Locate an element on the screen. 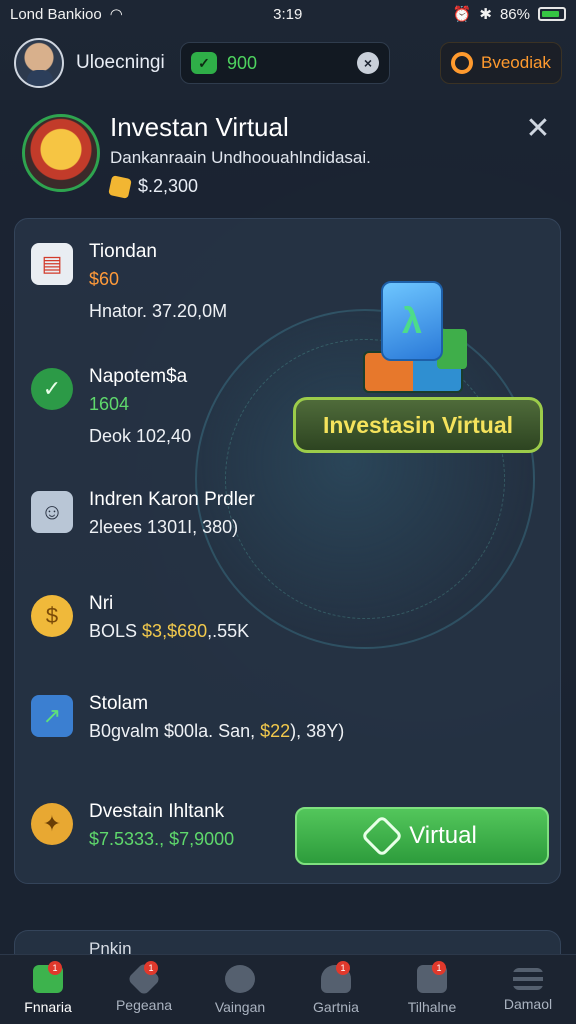 This screenshot has width=576, height=1024. item-title: Stolam is located at coordinates (119, 703).